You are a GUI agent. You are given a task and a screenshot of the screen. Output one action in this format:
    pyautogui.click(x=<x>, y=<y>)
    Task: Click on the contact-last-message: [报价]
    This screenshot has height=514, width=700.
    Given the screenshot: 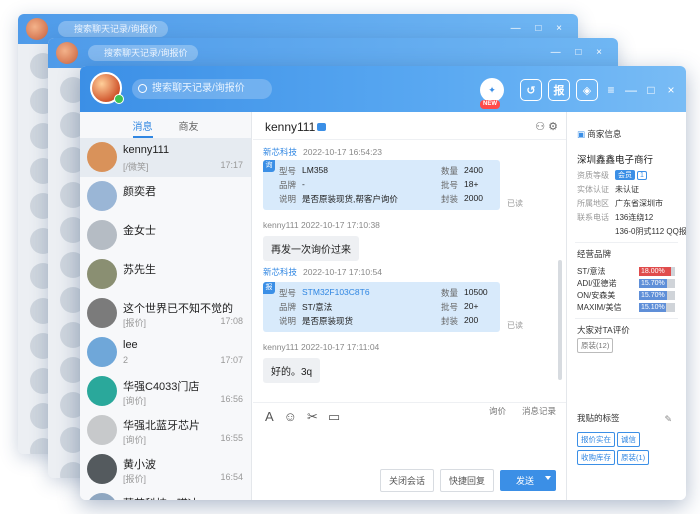 What is the action you would take?
    pyautogui.click(x=135, y=479)
    